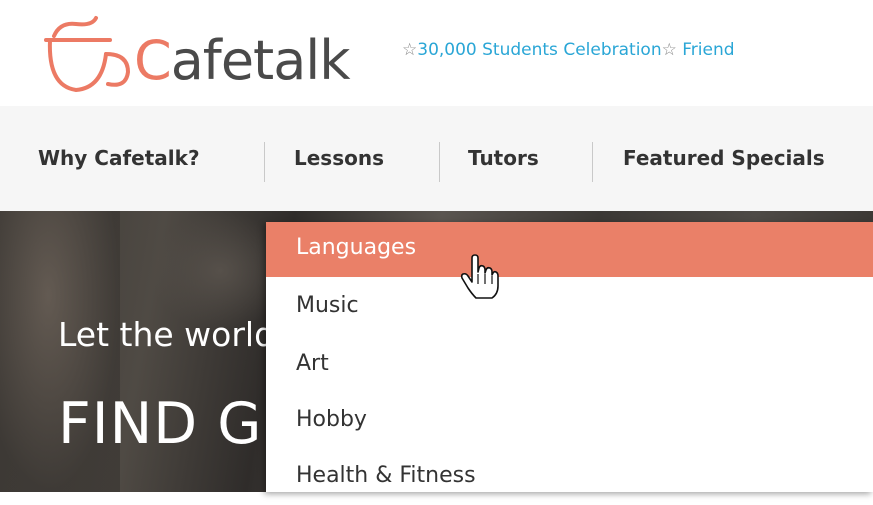 The height and width of the screenshot is (505, 873). I want to click on menu-item-music: Music, so click(569, 307).